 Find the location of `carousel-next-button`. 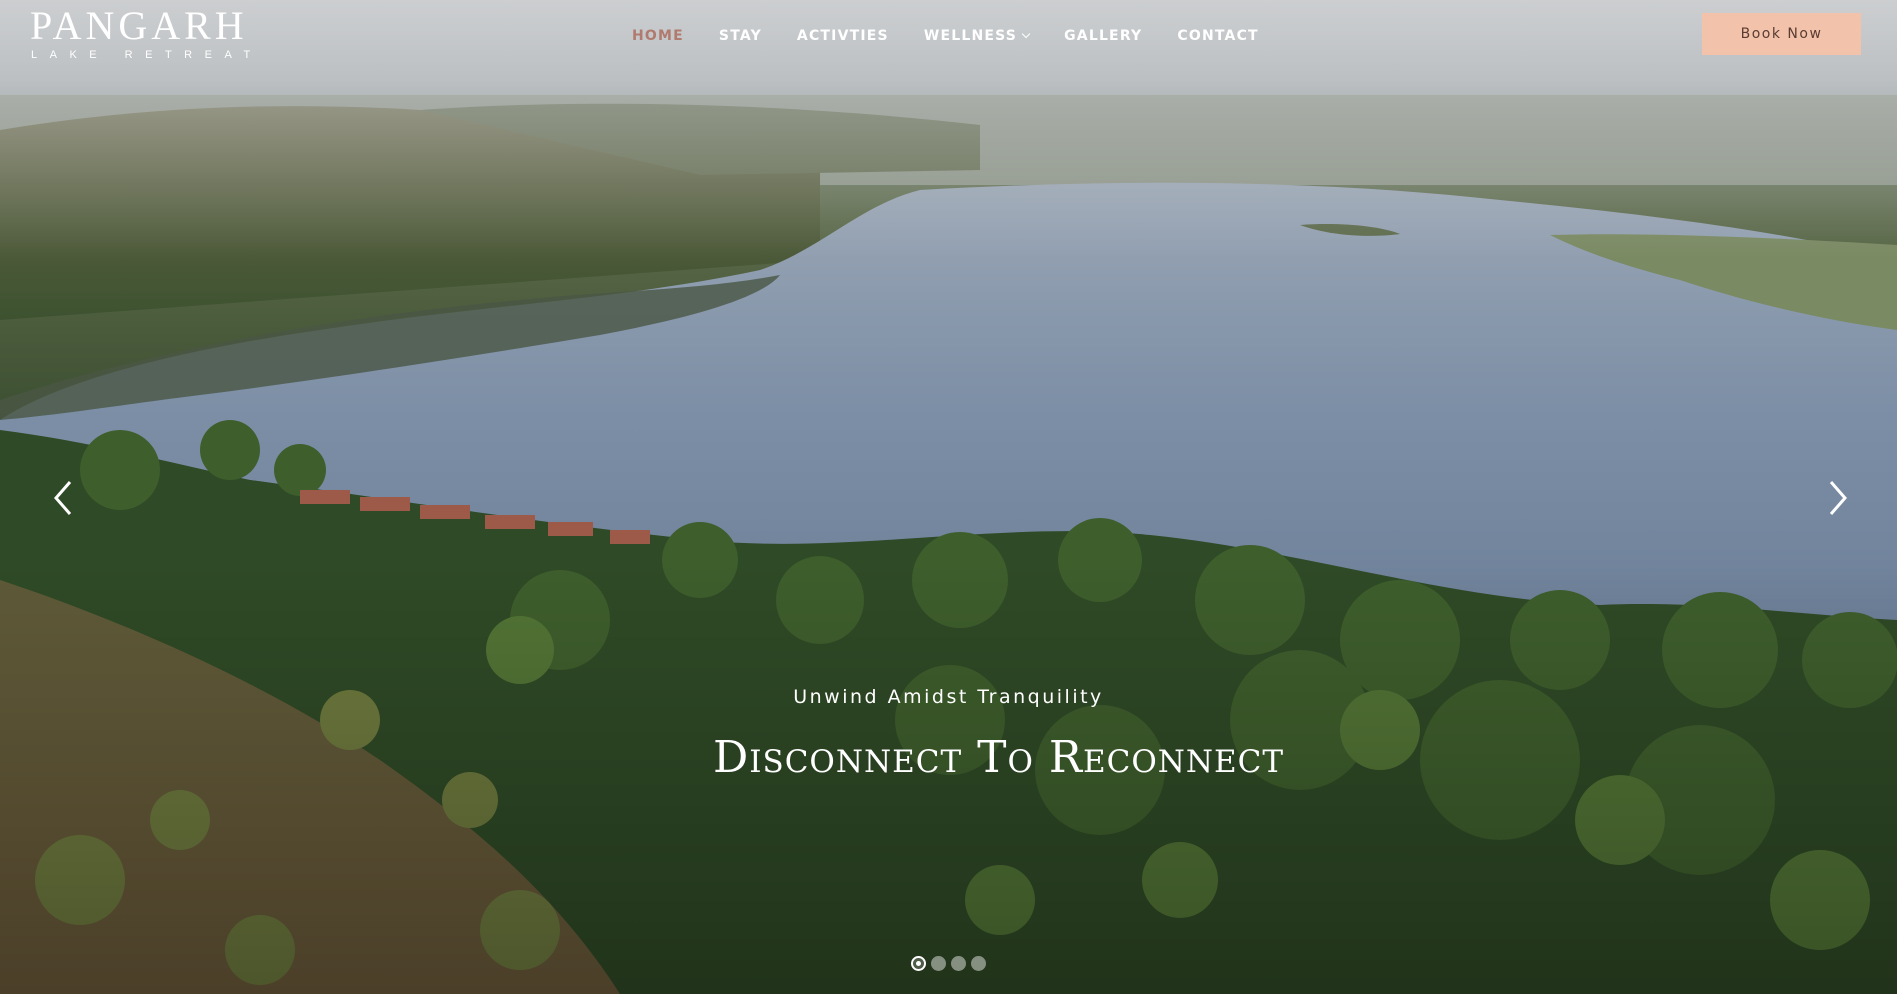

carousel-next-button is located at coordinates (1838, 498).